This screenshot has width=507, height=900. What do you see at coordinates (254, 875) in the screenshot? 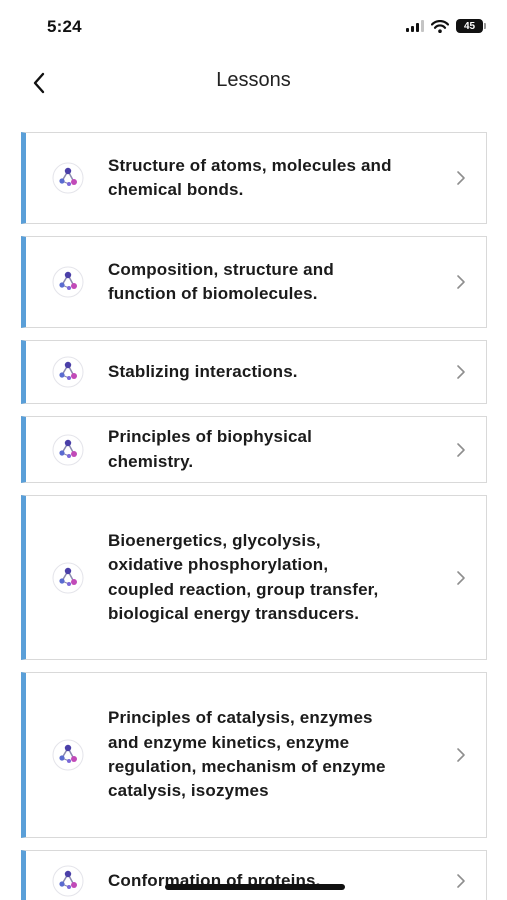
I see `lesson-item: Conformation of proteins.` at bounding box center [254, 875].